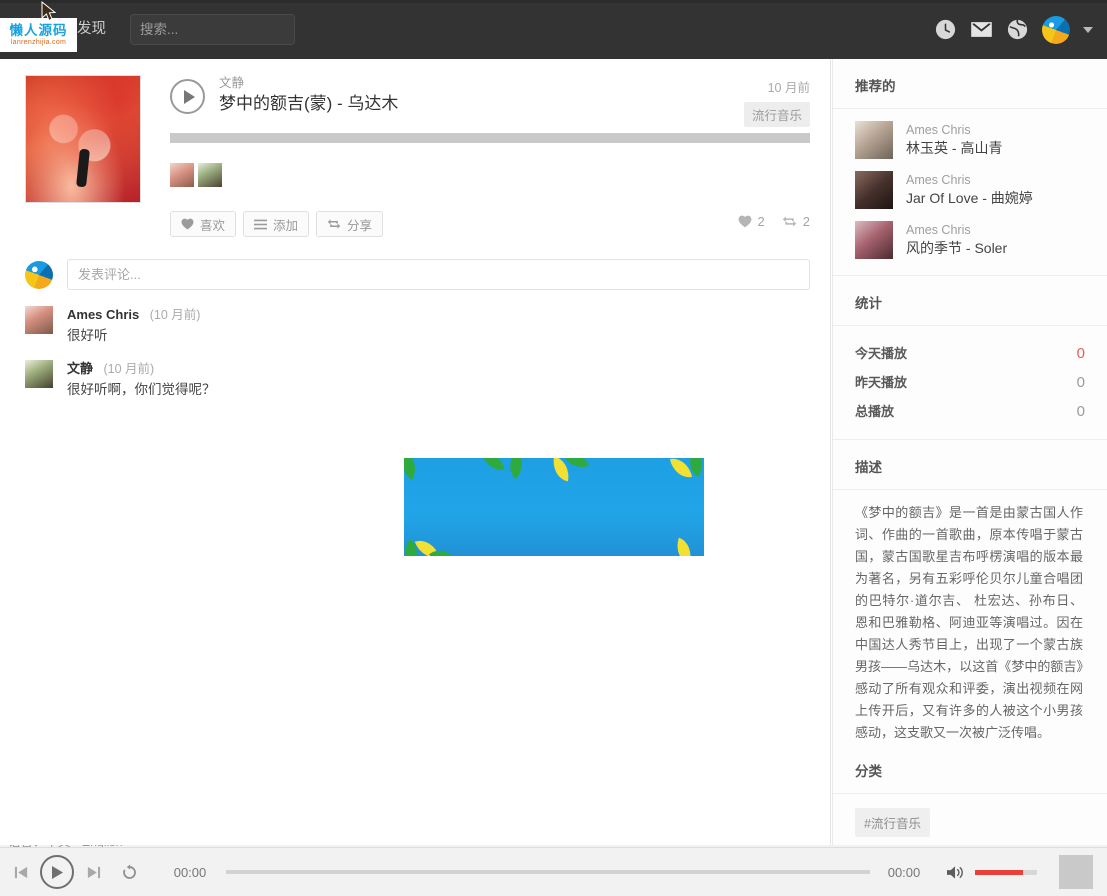 The image size is (1107, 896). What do you see at coordinates (141, 389) in the screenshot?
I see `comment-text: 很好听啊，你们觉得呢？` at bounding box center [141, 389].